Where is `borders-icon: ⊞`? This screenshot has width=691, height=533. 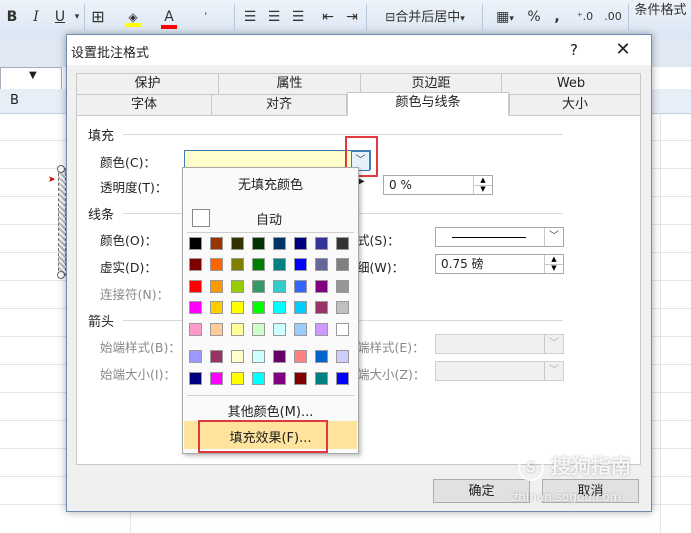
borders-icon: ⊞ is located at coordinates (98, 17).